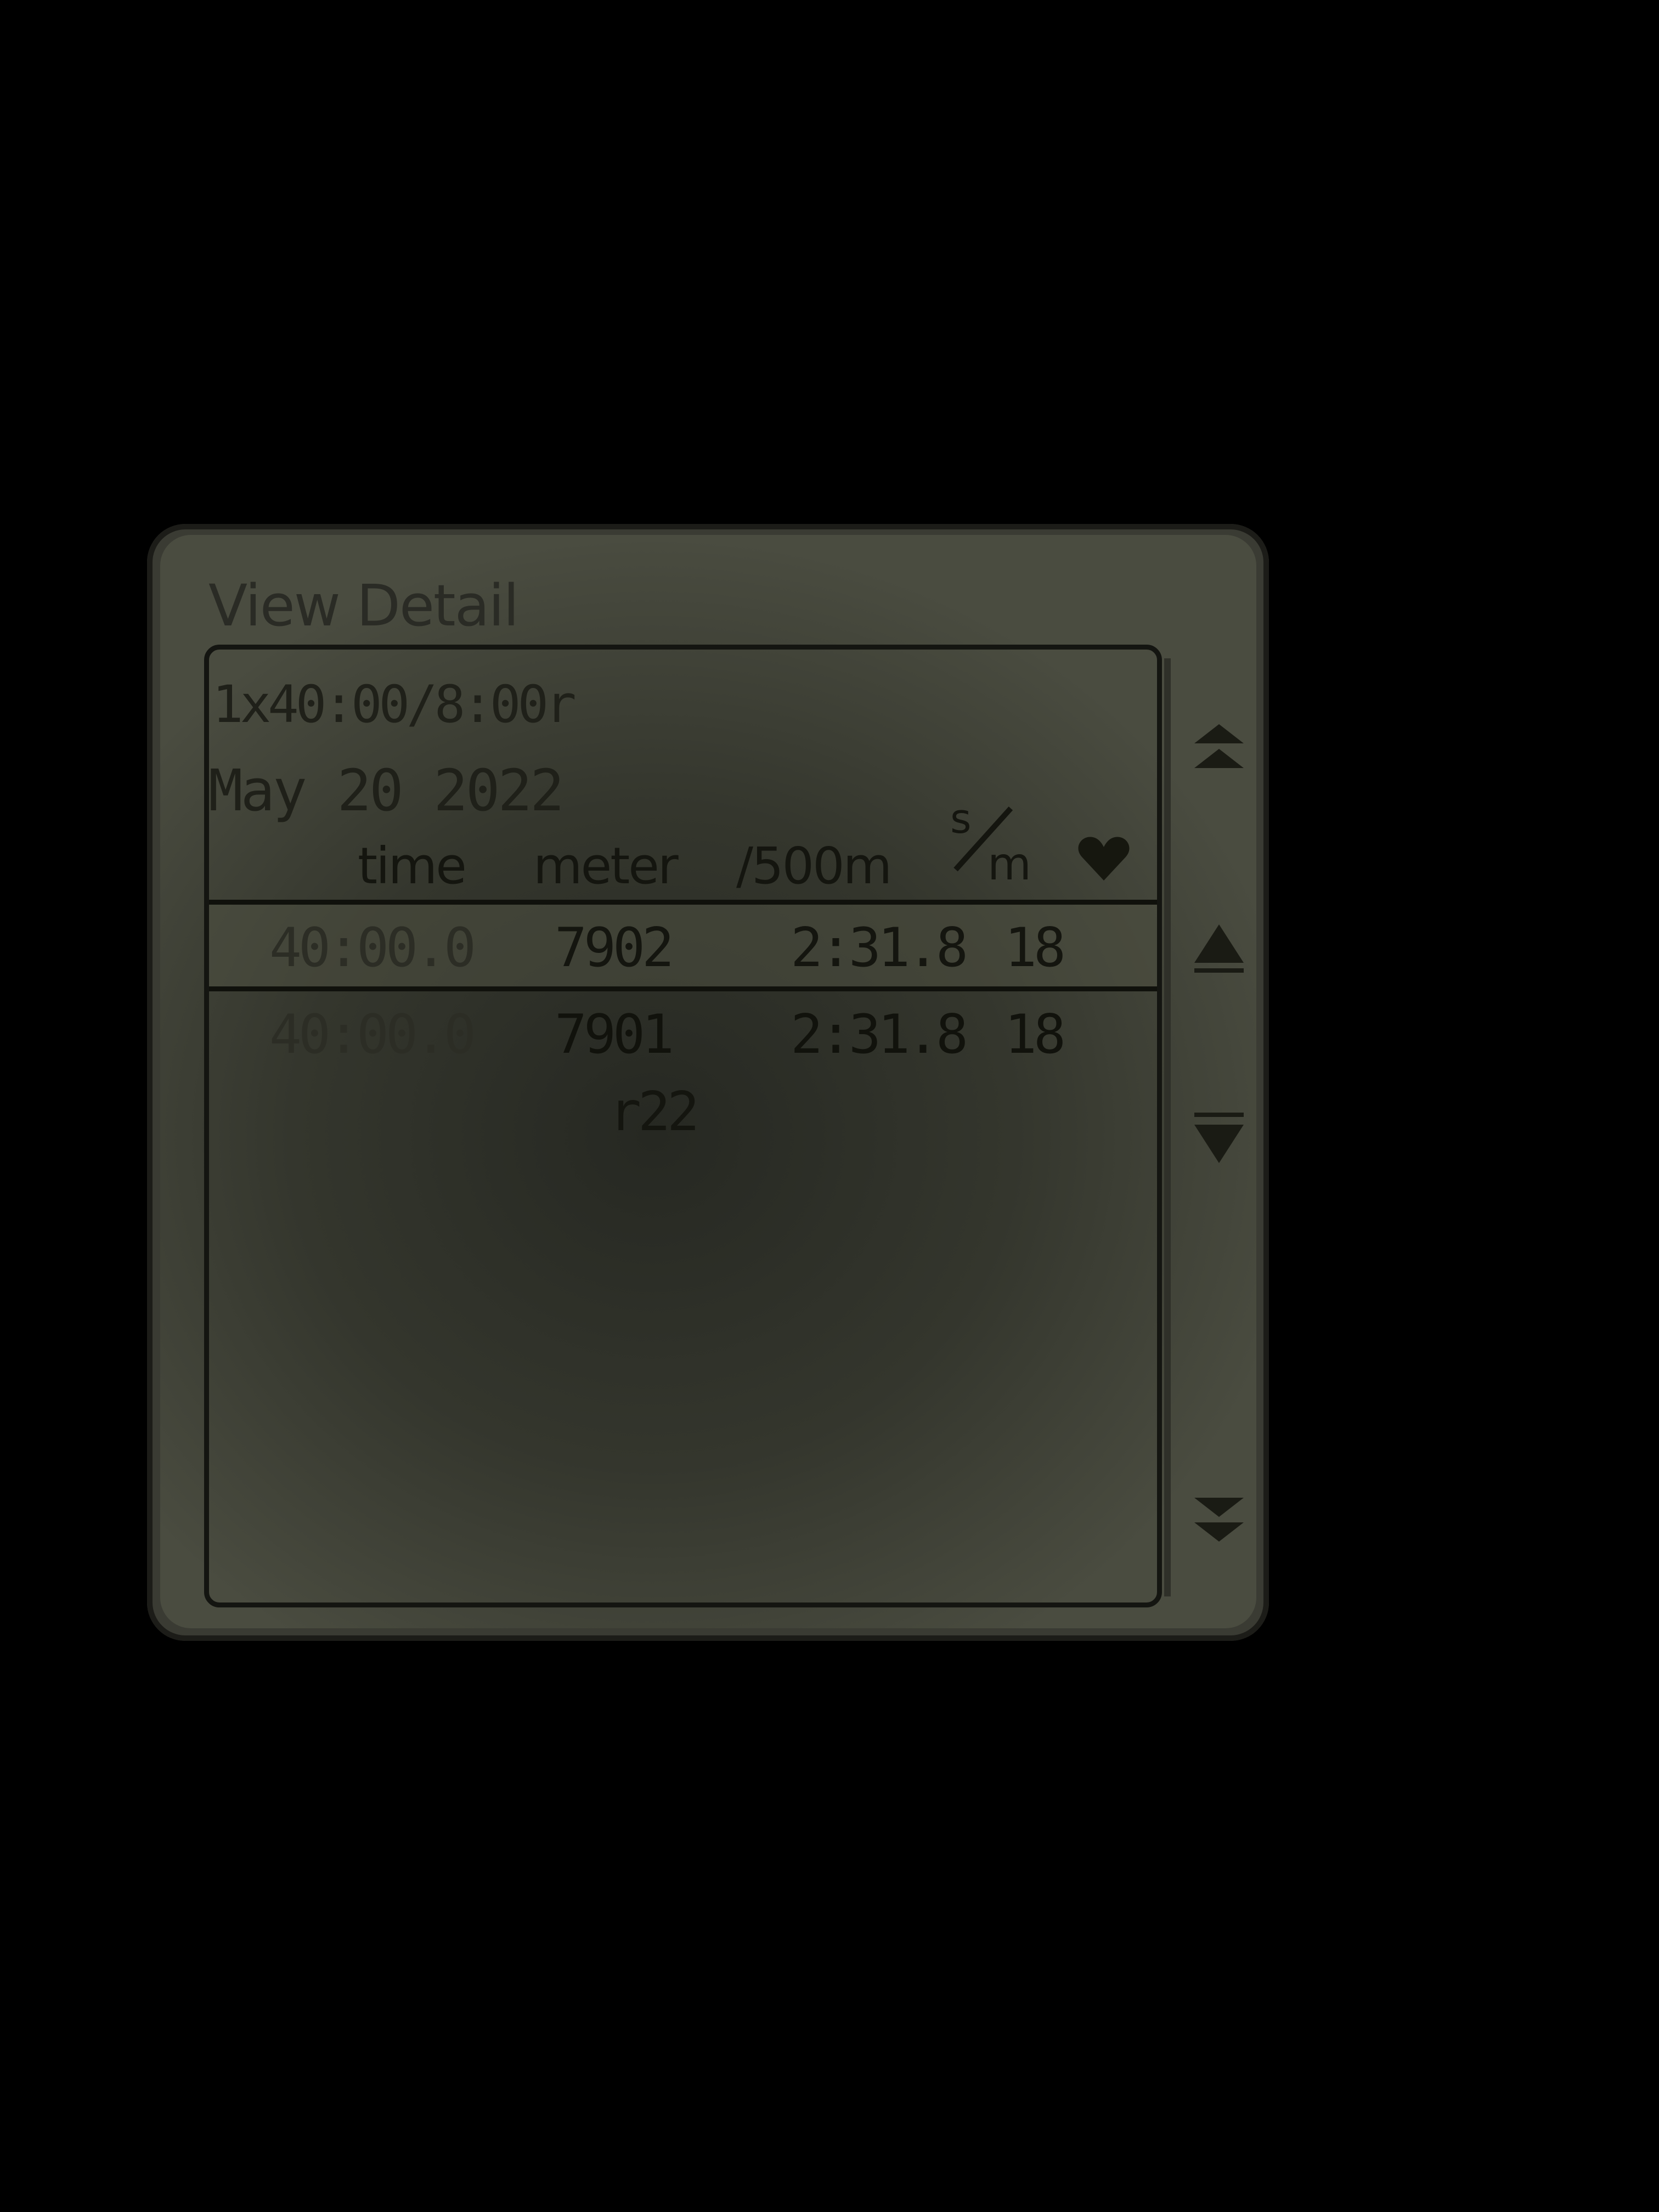  I want to click on double-up-arrow-icon, so click(1219, 749).